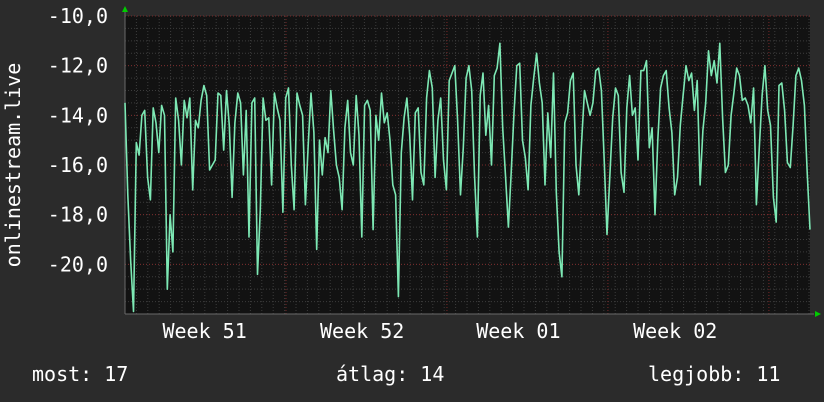  Describe the element at coordinates (518, 331) in the screenshot. I see `x-tick-label: Week 01` at that location.